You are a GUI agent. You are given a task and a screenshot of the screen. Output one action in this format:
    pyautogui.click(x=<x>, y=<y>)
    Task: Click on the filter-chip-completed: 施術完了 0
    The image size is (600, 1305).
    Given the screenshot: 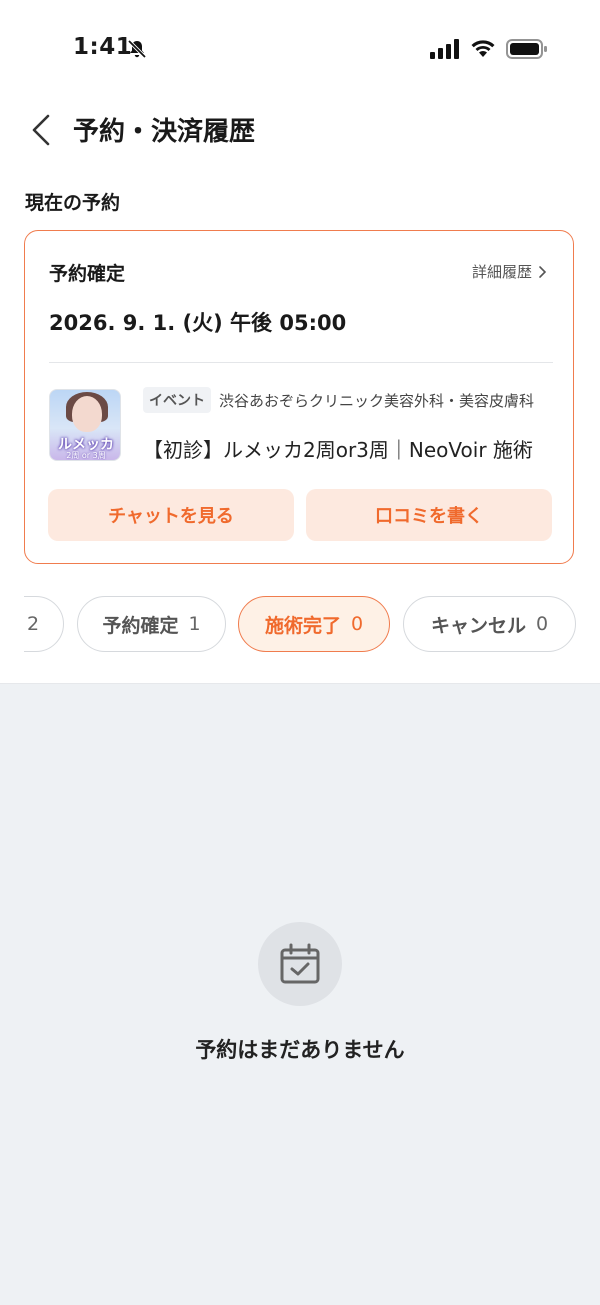 What is the action you would take?
    pyautogui.click(x=314, y=624)
    